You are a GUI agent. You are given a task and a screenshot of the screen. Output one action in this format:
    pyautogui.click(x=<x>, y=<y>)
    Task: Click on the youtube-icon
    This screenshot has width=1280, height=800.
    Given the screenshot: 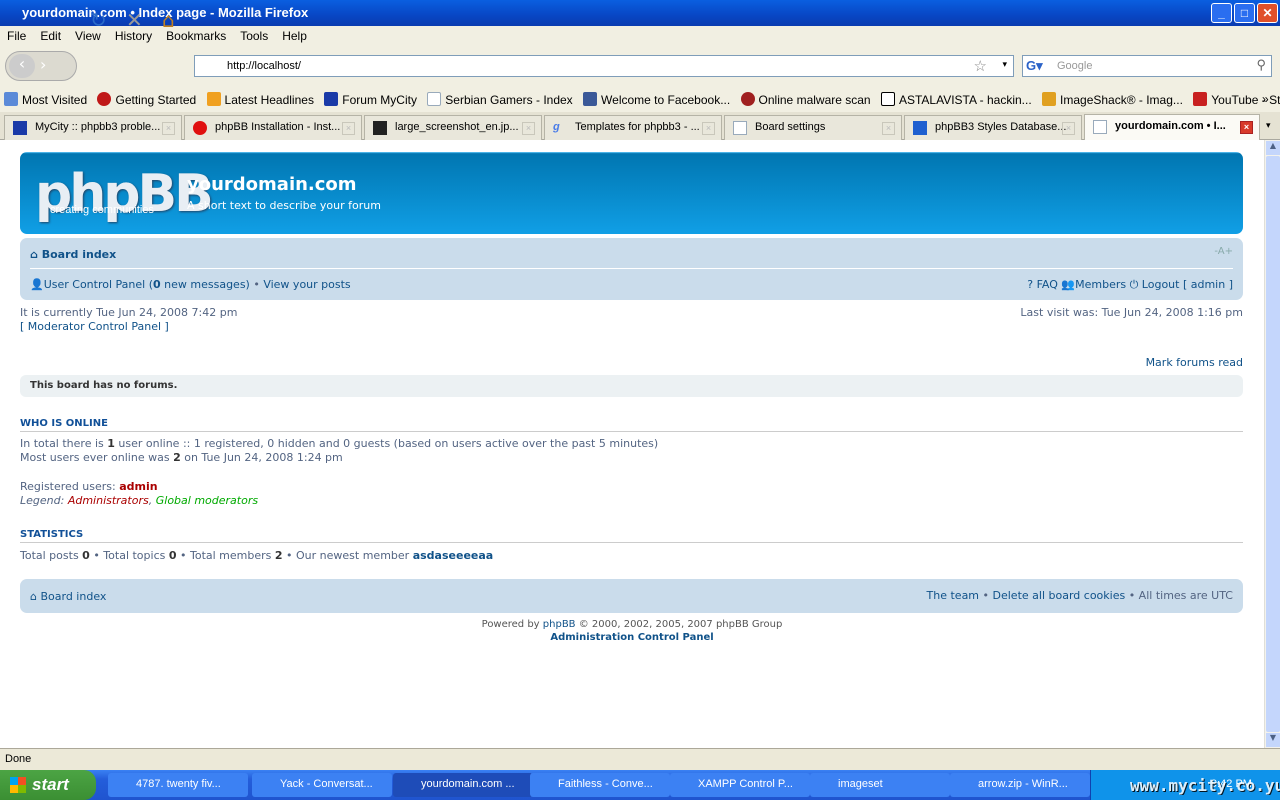 What is the action you would take?
    pyautogui.click(x=1200, y=99)
    